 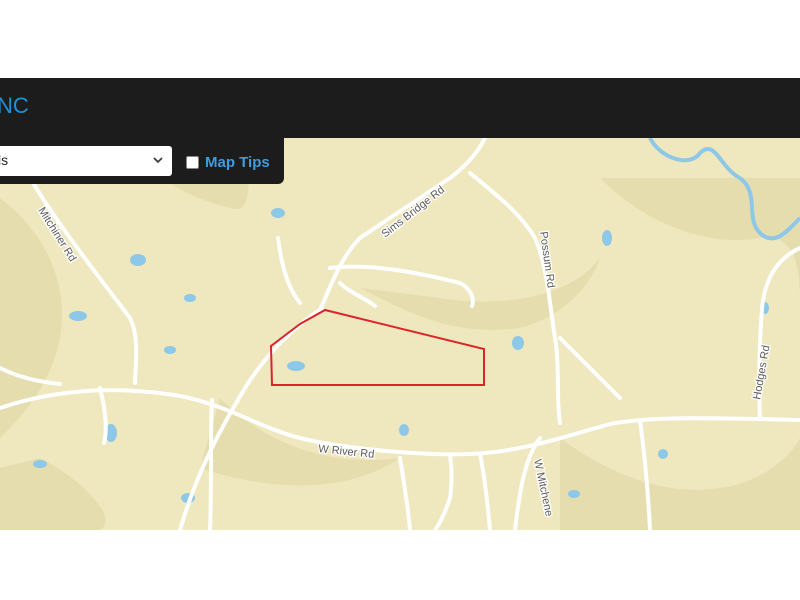 What do you see at coordinates (192, 162) in the screenshot?
I see `map-tips-checkbox` at bounding box center [192, 162].